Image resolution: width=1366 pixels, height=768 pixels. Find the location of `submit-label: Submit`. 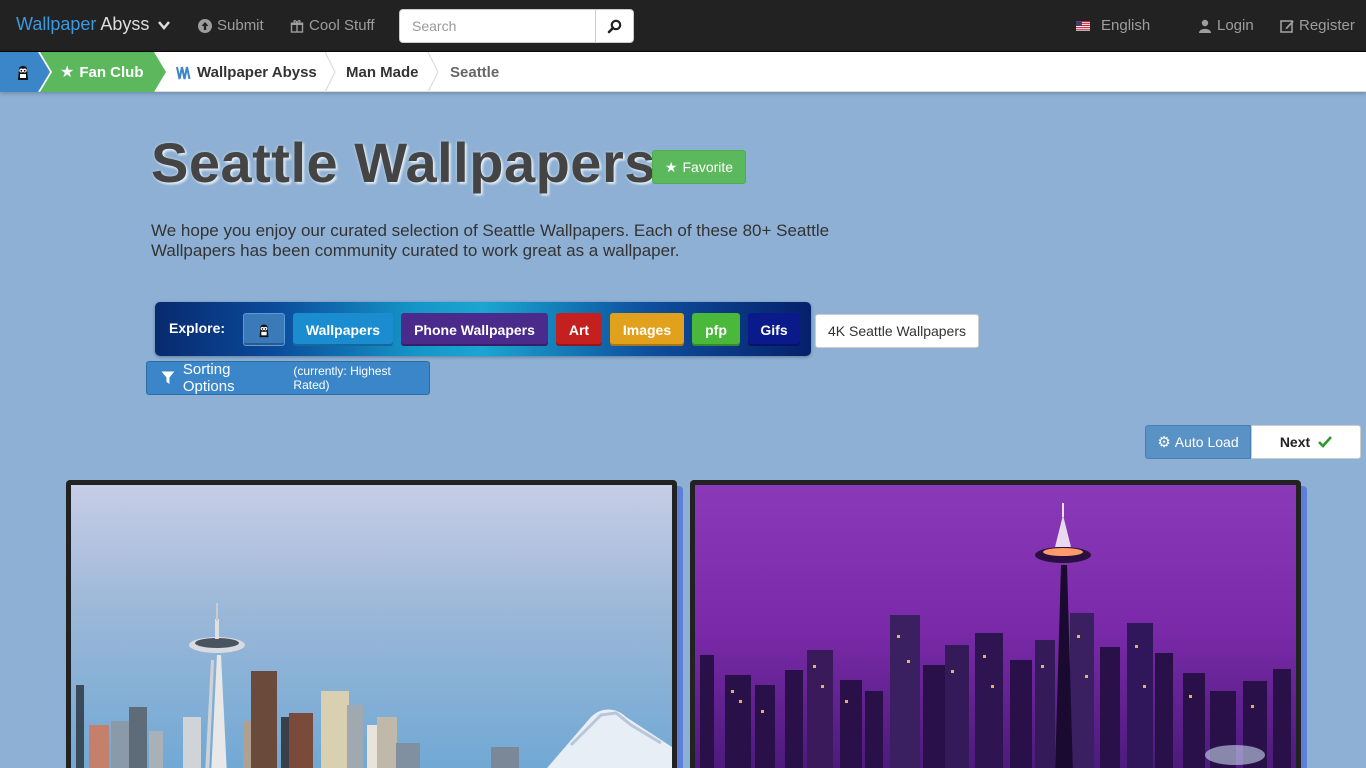

submit-label: Submit is located at coordinates (240, 25).